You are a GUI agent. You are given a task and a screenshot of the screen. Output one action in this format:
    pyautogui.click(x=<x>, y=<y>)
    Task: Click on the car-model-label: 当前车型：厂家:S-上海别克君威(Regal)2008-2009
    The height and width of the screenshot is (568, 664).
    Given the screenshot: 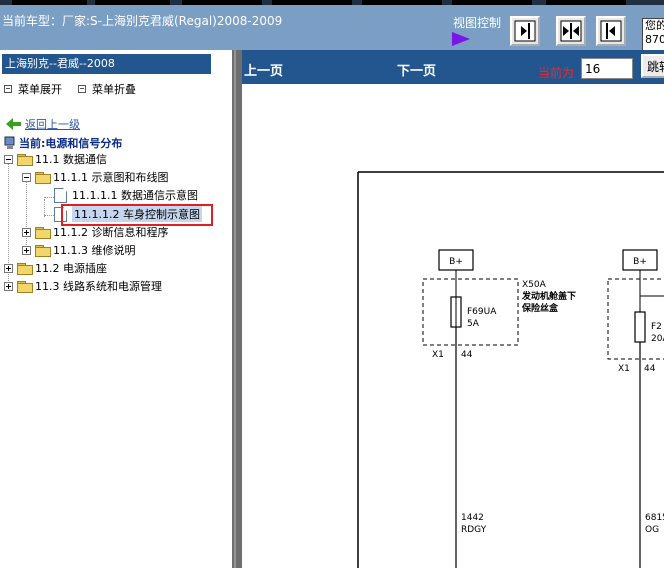 What is the action you would take?
    pyautogui.click(x=142, y=21)
    